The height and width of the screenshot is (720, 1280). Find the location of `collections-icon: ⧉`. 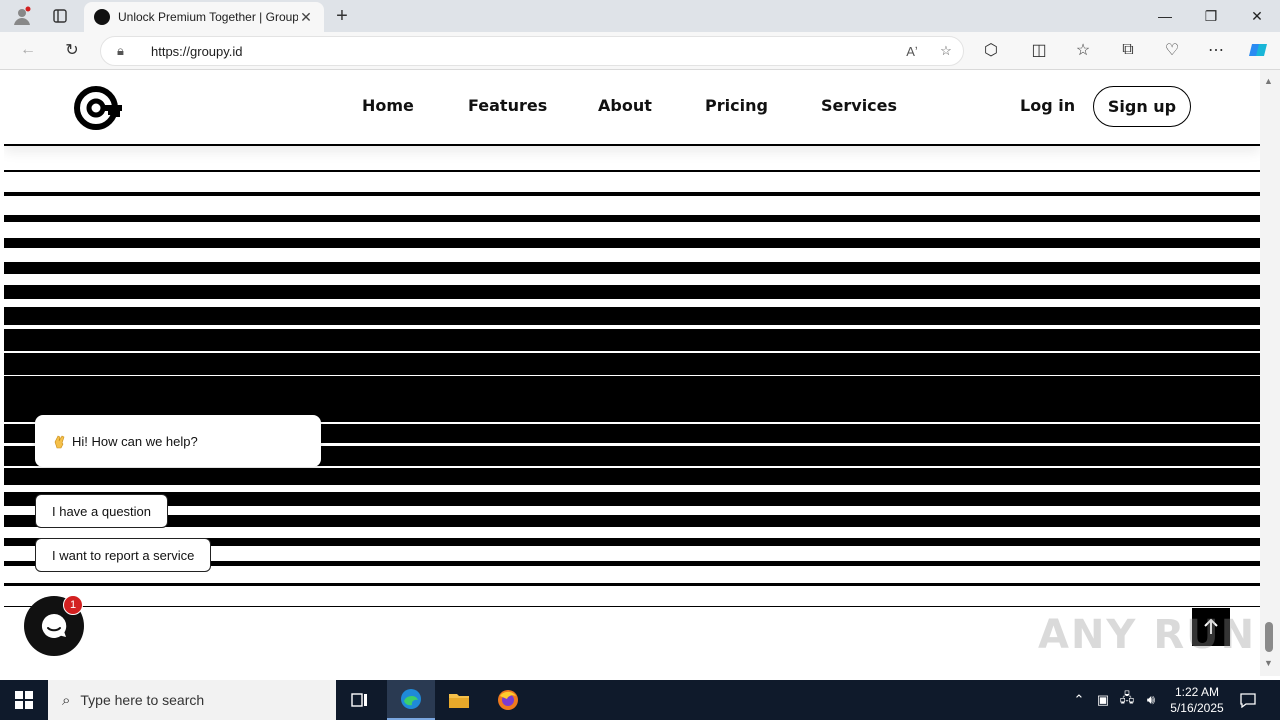

collections-icon: ⧉ is located at coordinates (1128, 50).